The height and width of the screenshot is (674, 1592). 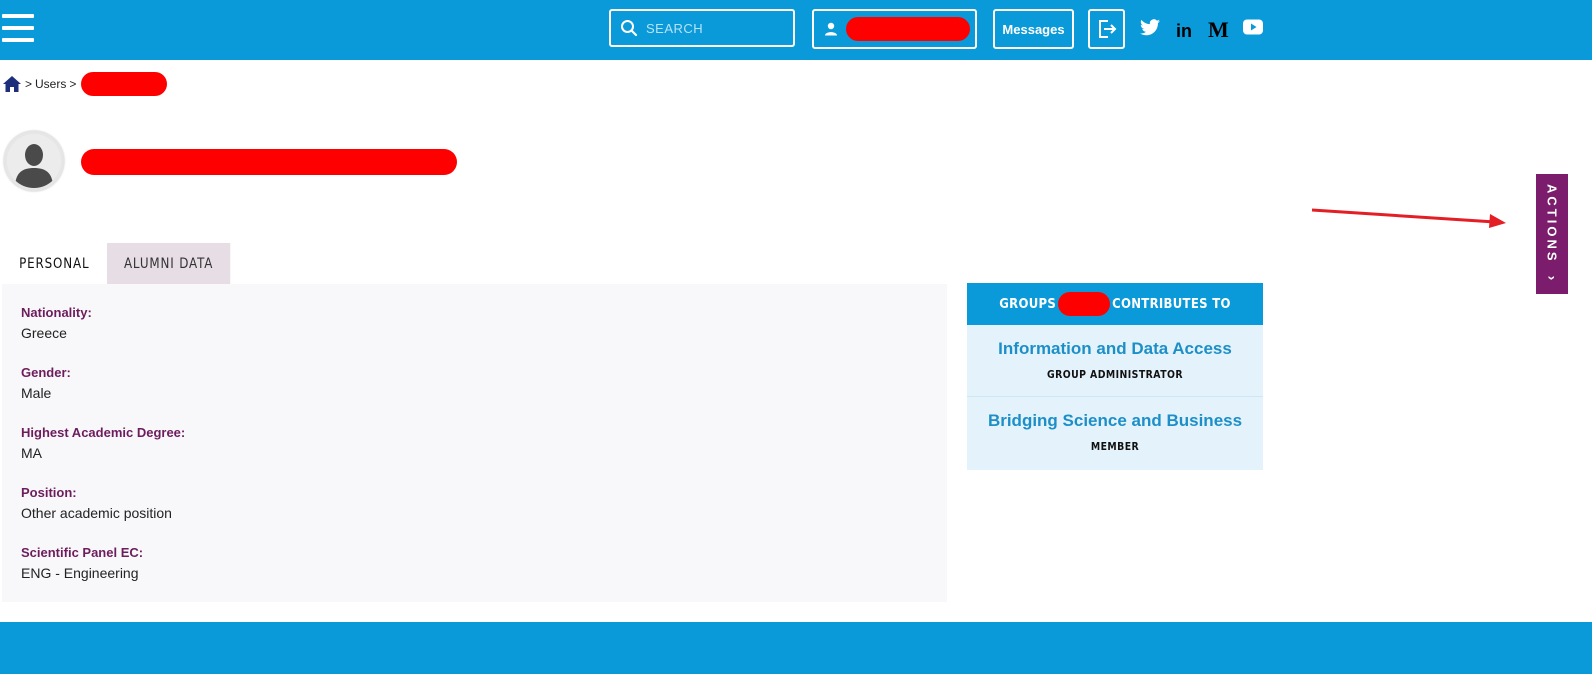 What do you see at coordinates (1115, 349) in the screenshot?
I see `group-link: Information and Data Access` at bounding box center [1115, 349].